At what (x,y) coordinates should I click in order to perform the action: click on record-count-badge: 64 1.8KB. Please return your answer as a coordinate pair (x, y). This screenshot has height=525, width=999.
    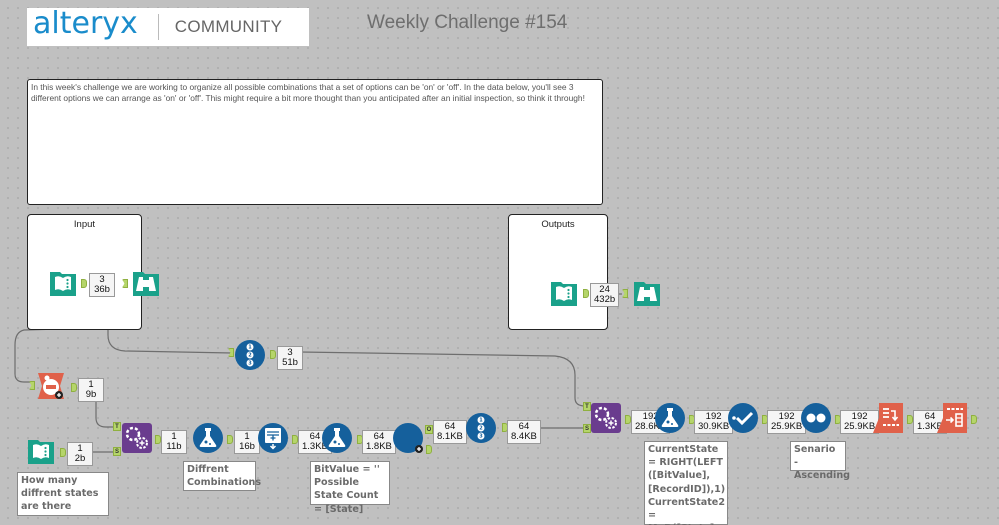
    Looking at the image, I should click on (379, 442).